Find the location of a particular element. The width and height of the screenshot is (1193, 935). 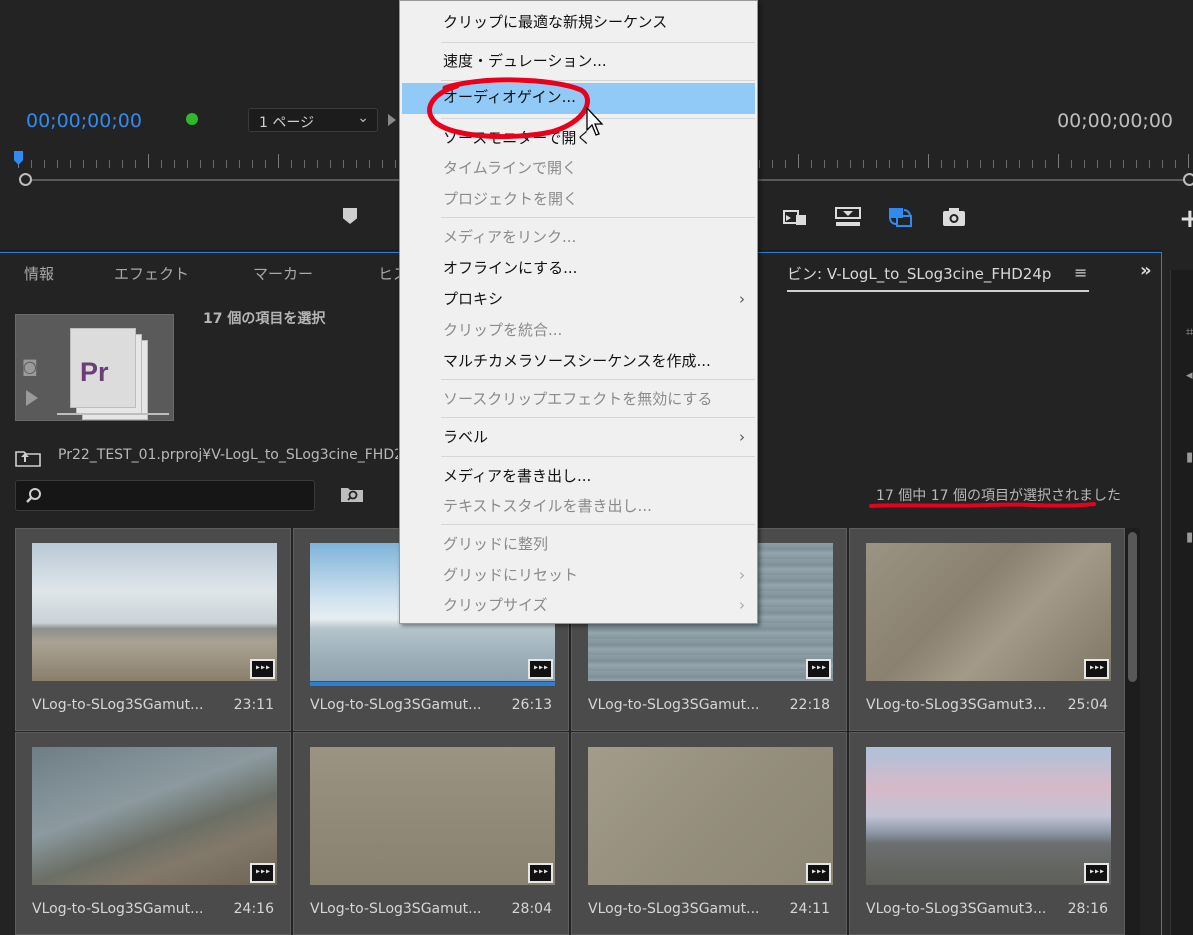

menu-item-label: グリッドに整列 is located at coordinates (496, 544).